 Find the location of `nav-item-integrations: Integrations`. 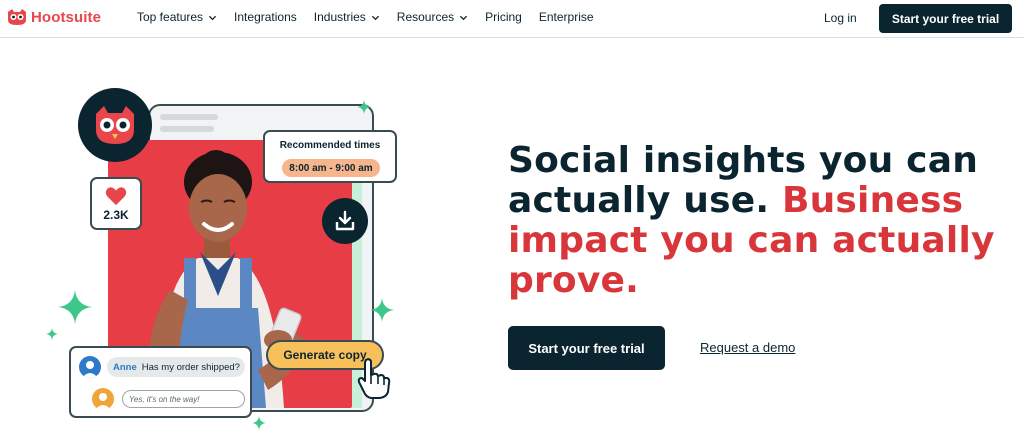

nav-item-integrations: Integrations is located at coordinates (265, 17).